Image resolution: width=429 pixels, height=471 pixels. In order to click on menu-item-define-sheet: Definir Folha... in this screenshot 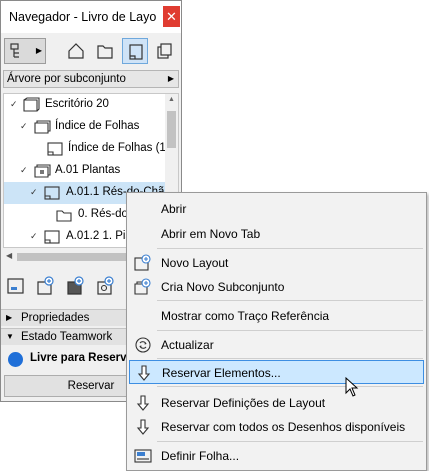, I will do `click(276, 456)`.